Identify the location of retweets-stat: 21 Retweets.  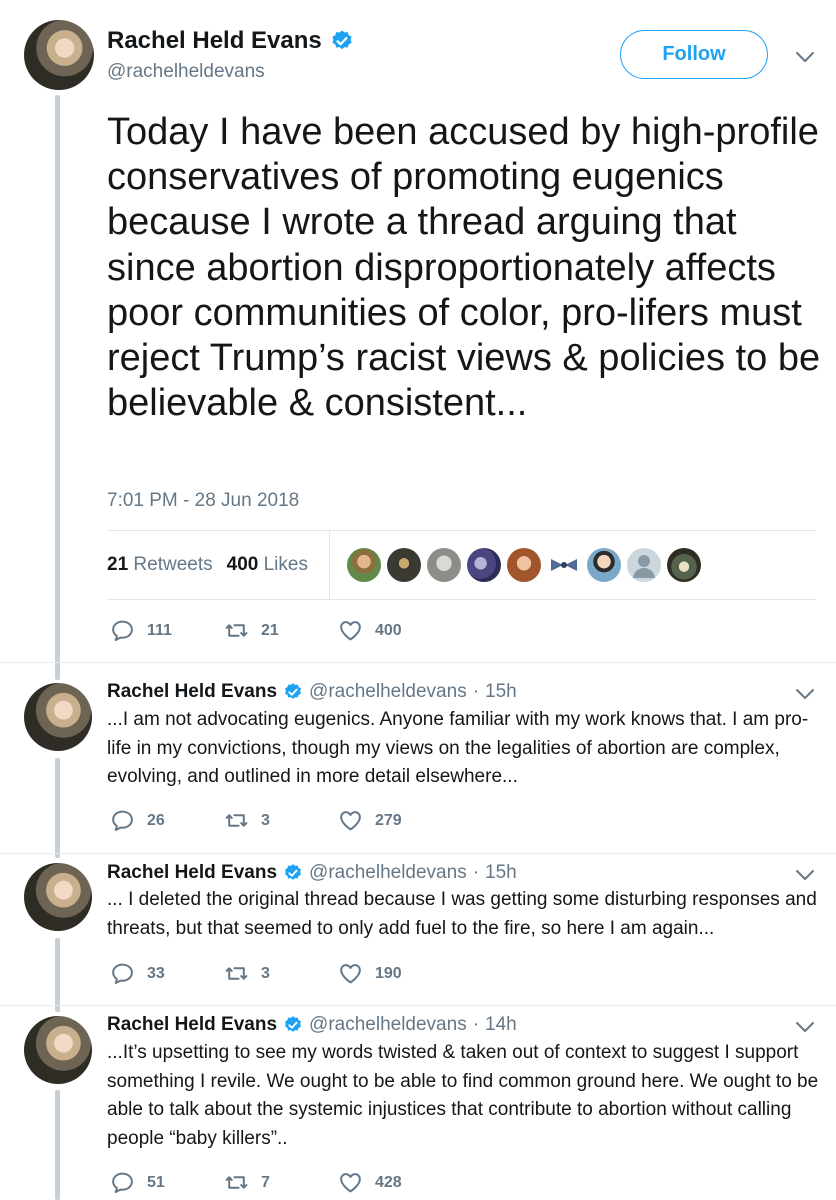
(160, 565).